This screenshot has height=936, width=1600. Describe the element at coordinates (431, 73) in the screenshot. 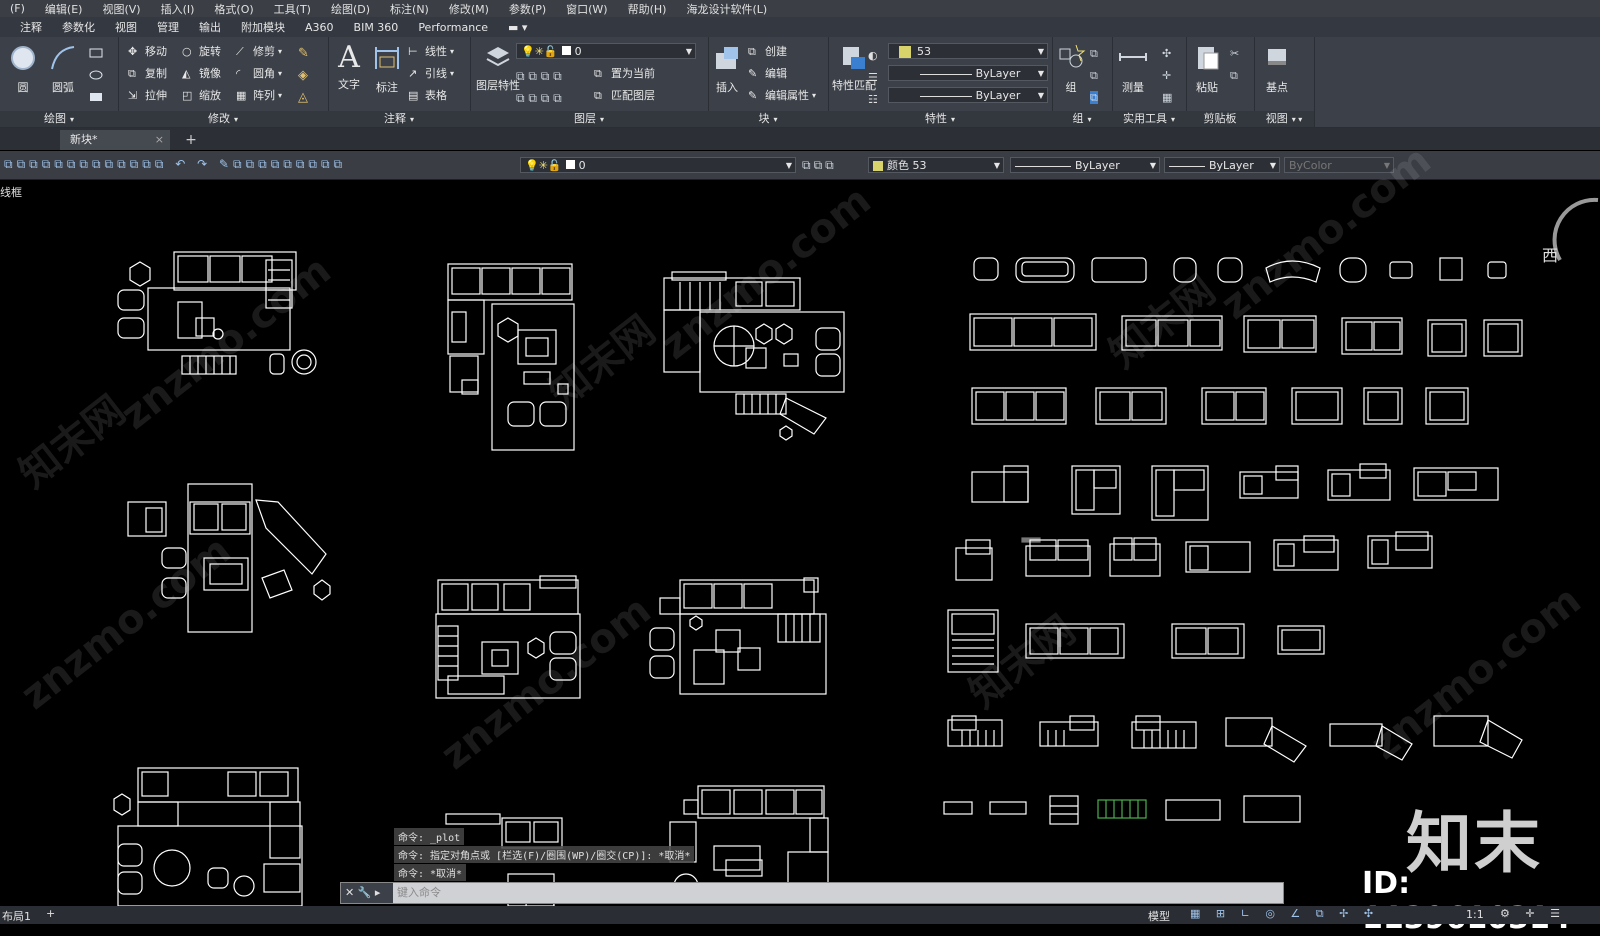

I see `leader-button: ↗ 引线 ▾` at that location.